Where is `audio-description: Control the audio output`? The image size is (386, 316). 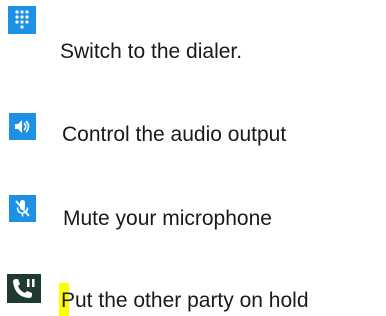
audio-description: Control the audio output is located at coordinates (174, 134).